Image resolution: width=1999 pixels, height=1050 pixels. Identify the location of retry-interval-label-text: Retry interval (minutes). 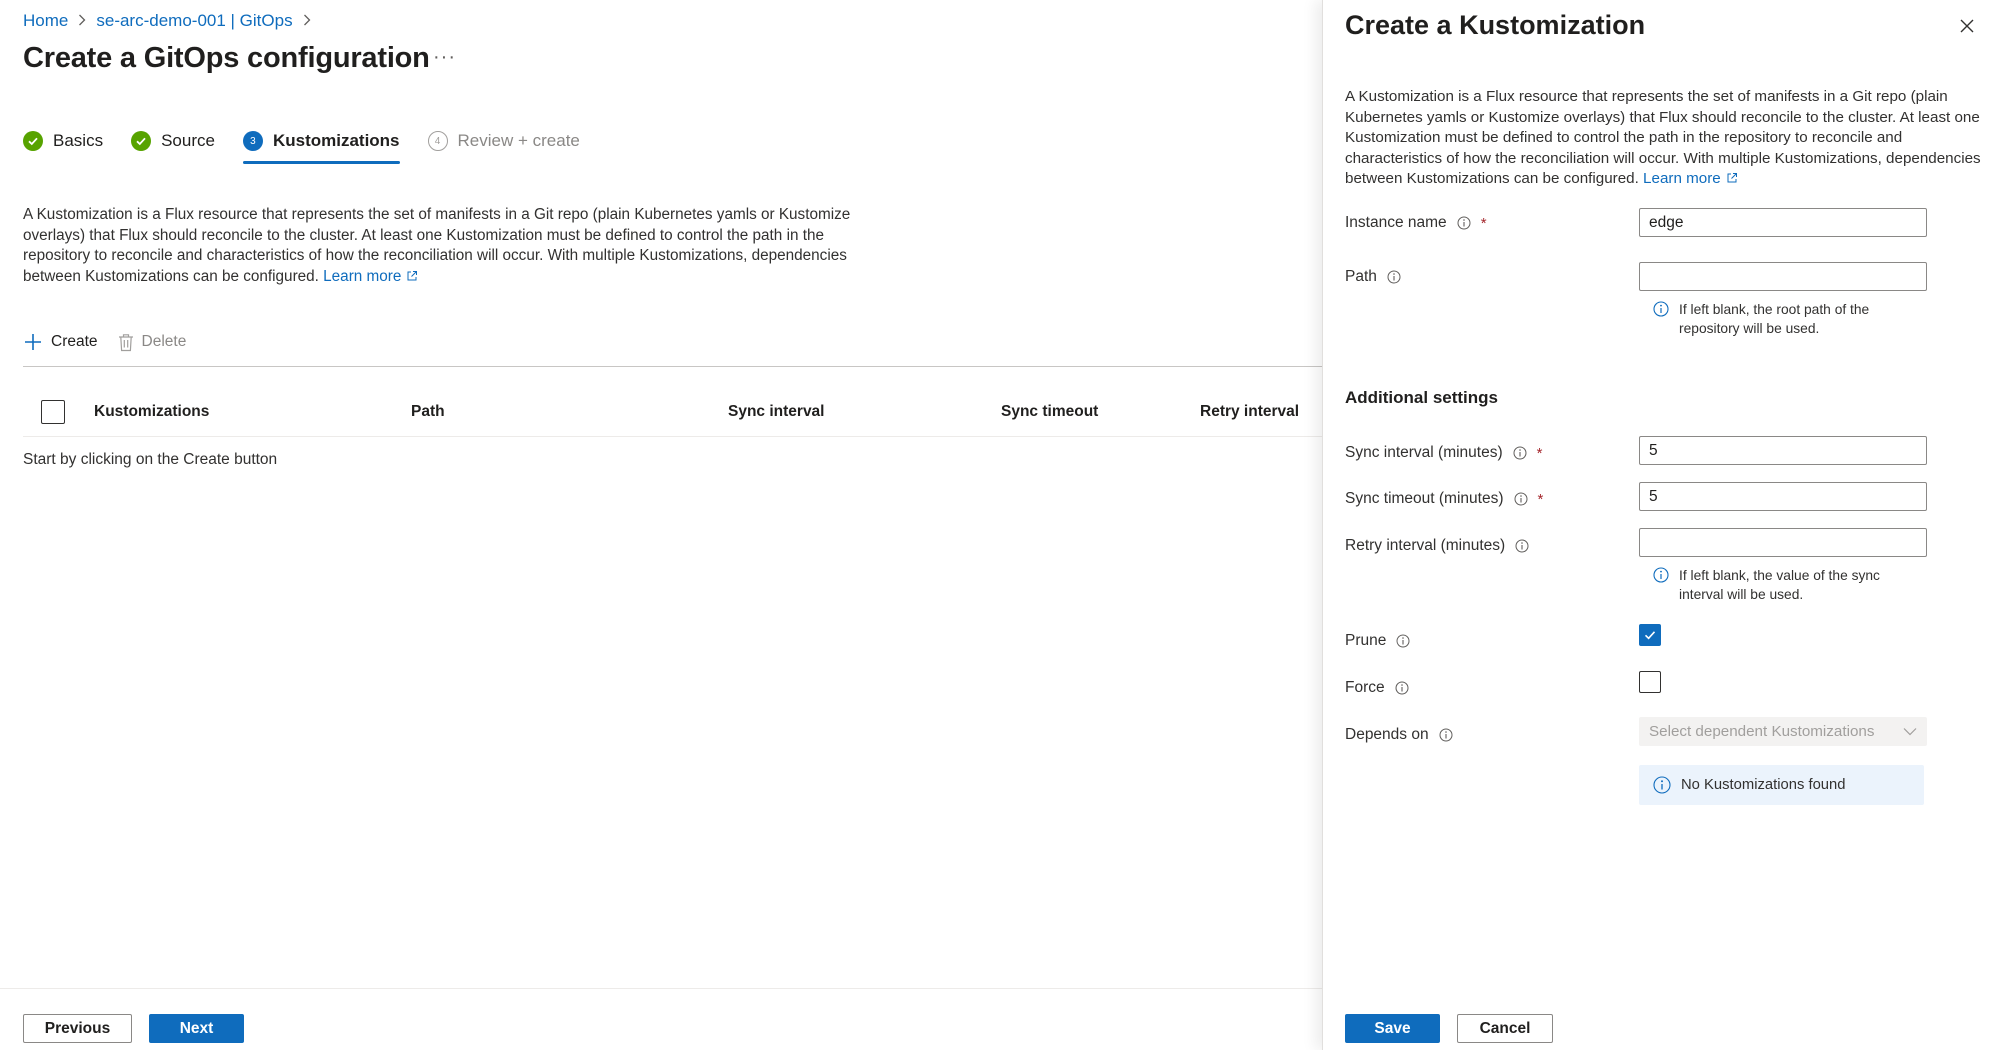
(1425, 545).